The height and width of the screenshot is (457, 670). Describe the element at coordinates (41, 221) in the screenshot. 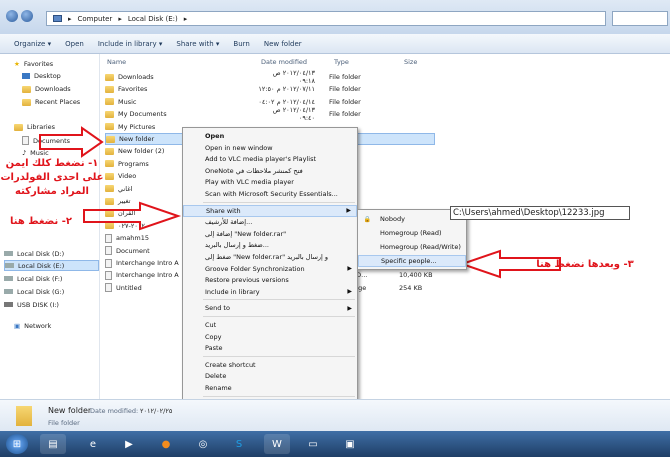

I see `annotation-step-2: ٢- نضغط هنا` at that location.